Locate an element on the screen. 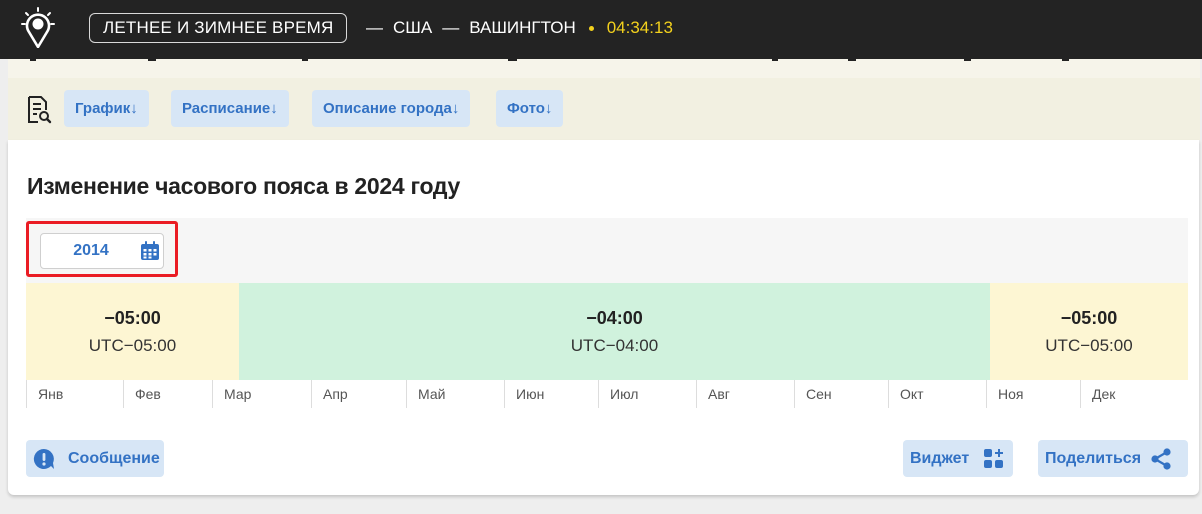  anchor-link-schedule: Расписание↓ is located at coordinates (230, 108).